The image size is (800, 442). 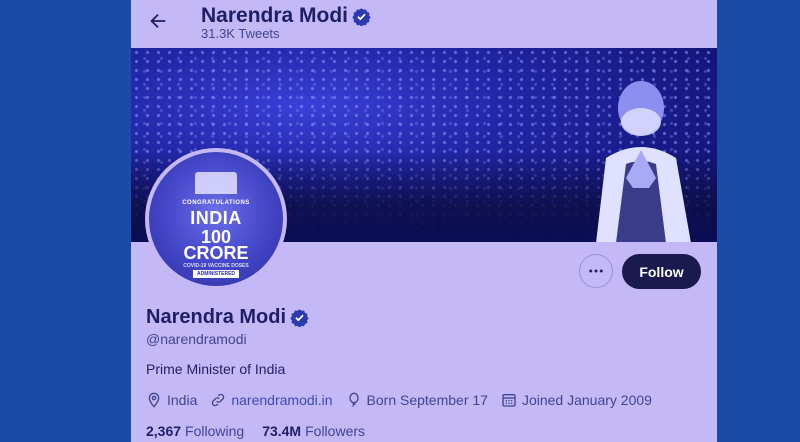 I want to click on following-label: Following, so click(x=215, y=431).